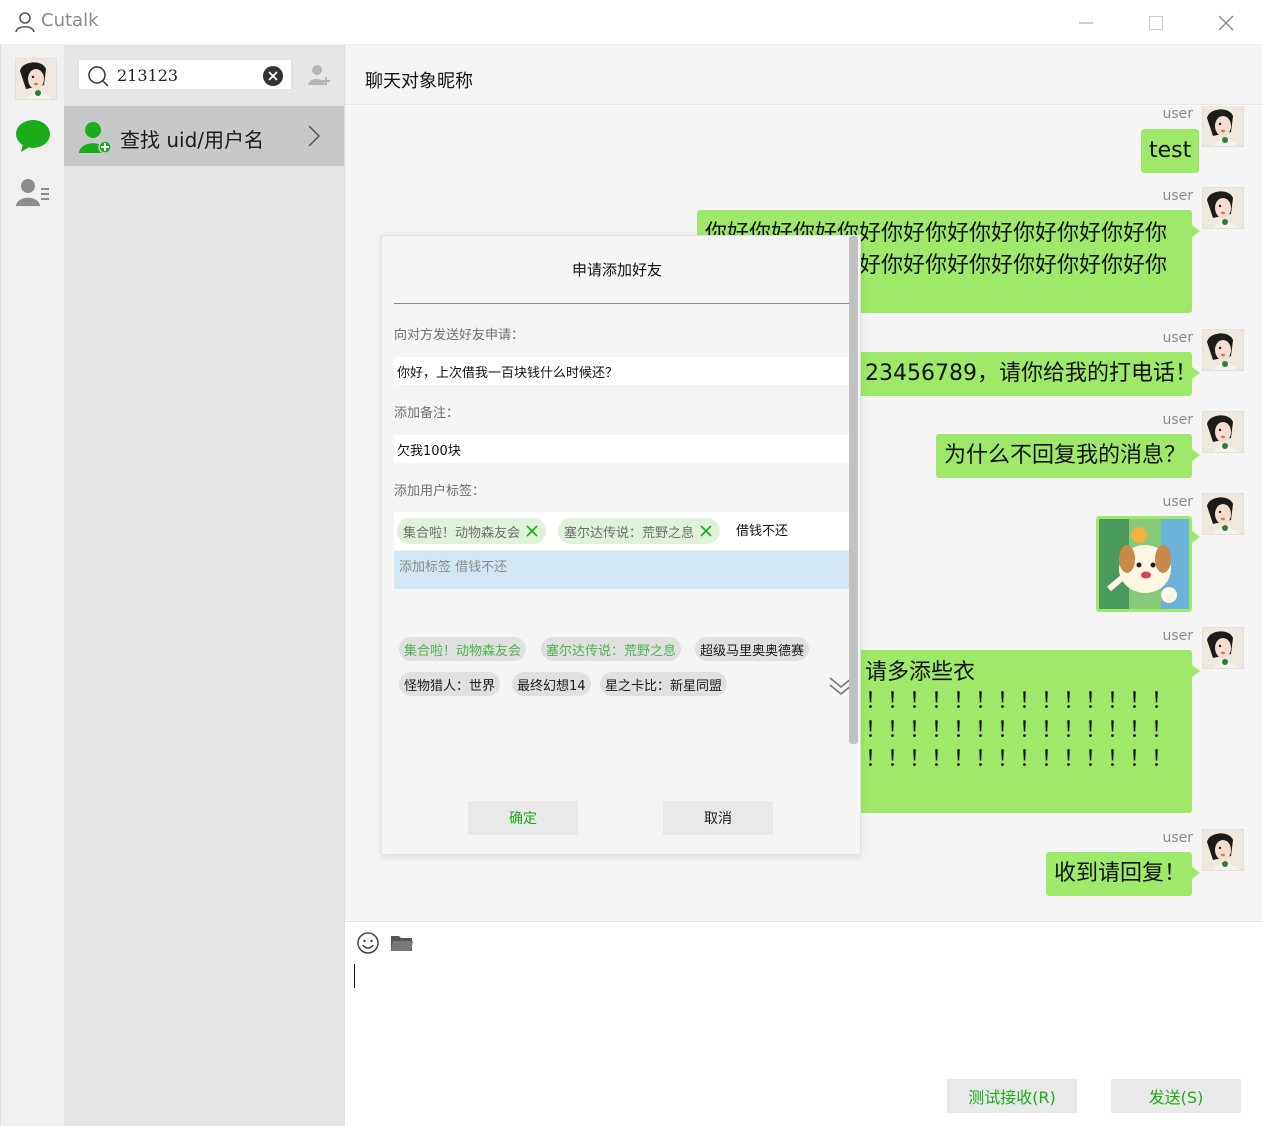  What do you see at coordinates (33, 136) in the screenshot?
I see `chat-bubble-icon` at bounding box center [33, 136].